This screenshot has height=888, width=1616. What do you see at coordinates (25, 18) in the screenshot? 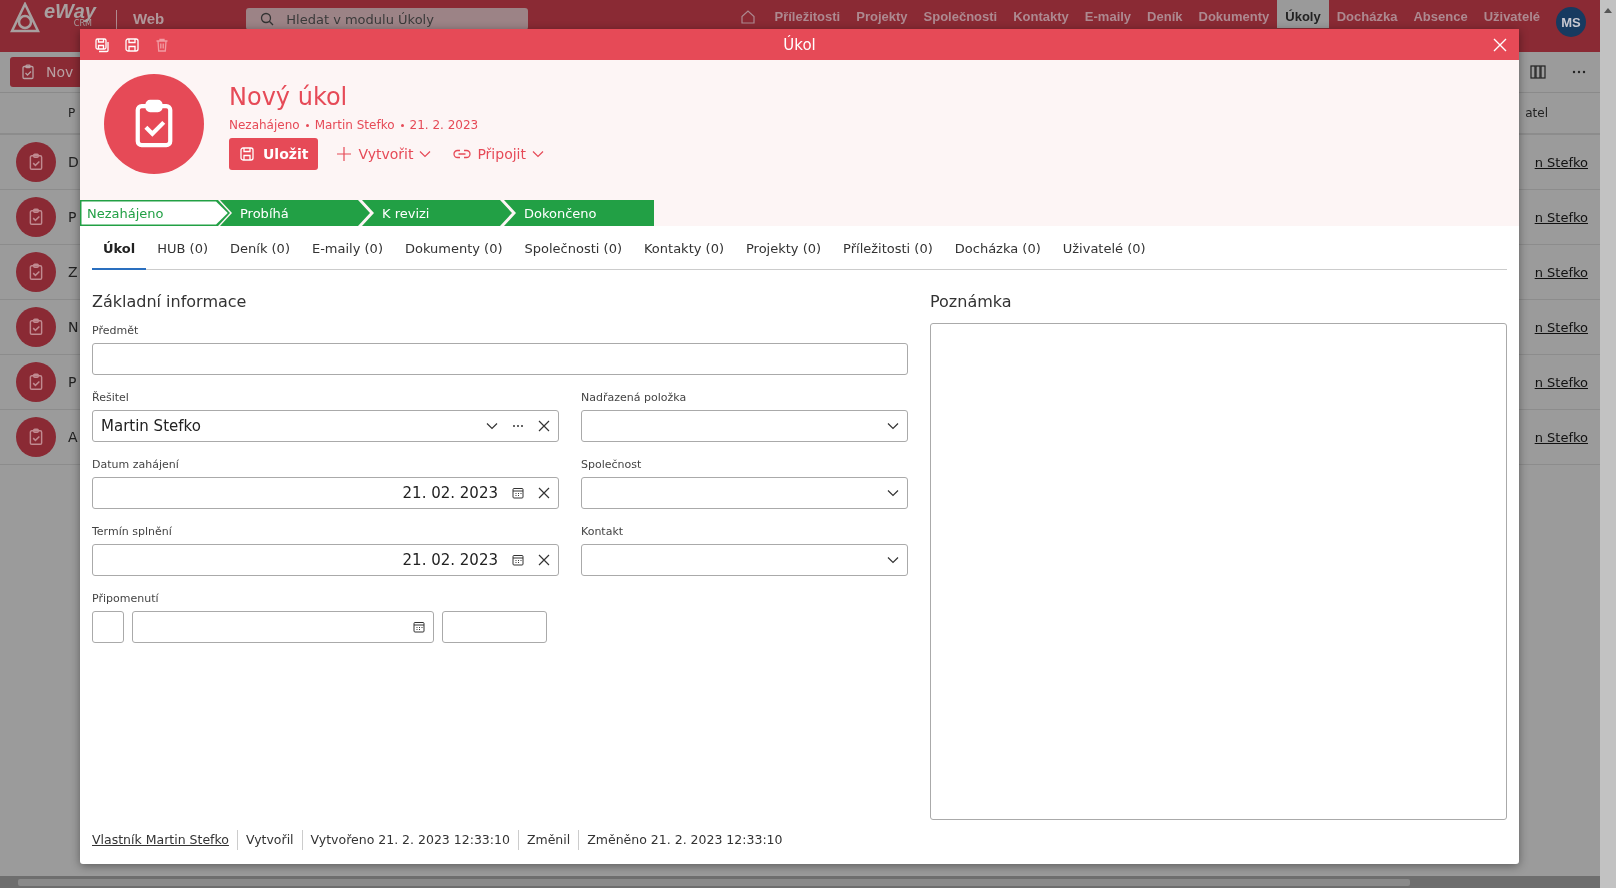
I see `logo-icon` at bounding box center [25, 18].